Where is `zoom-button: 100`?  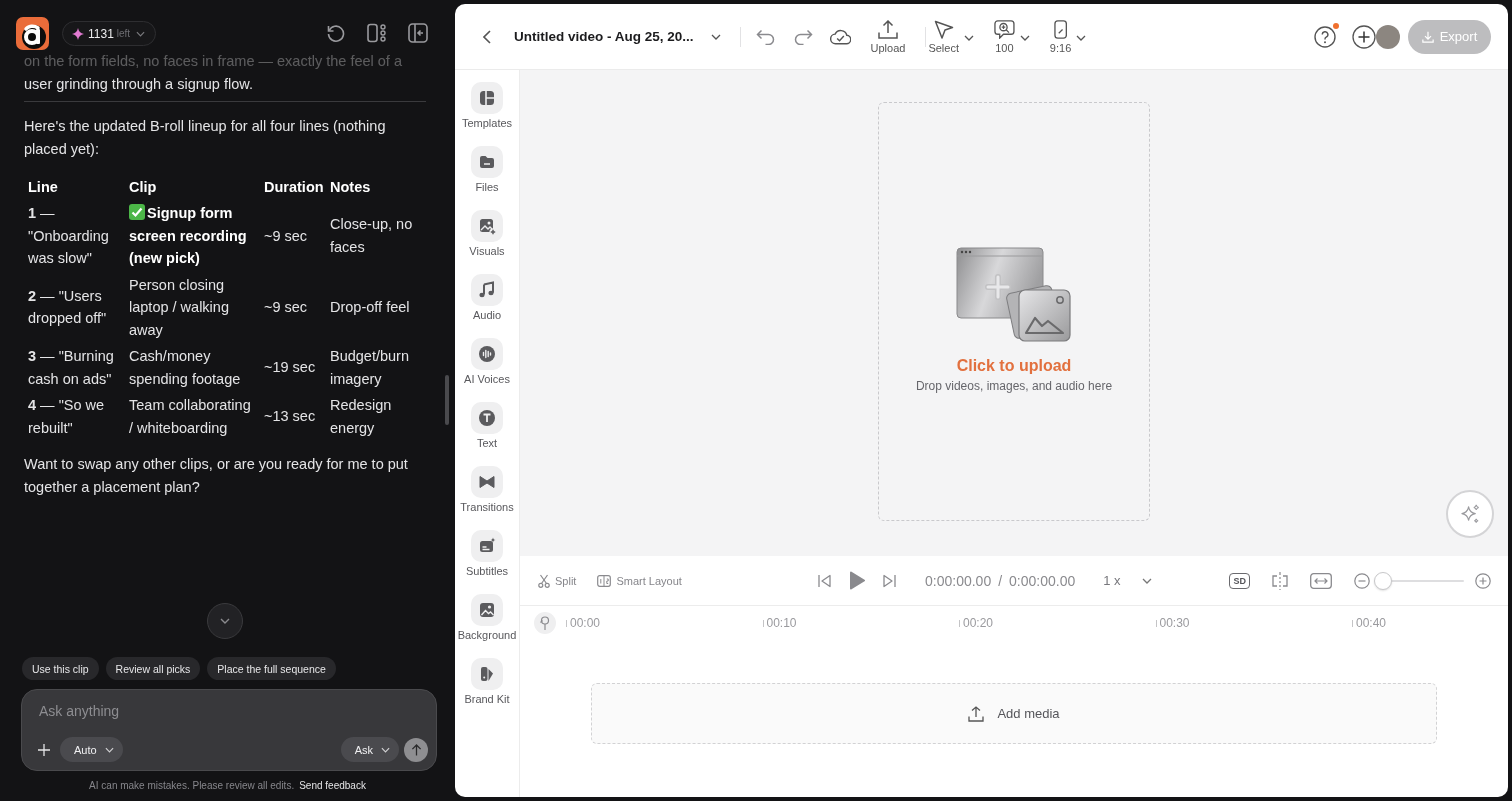 zoom-button: 100 is located at coordinates (1011, 36).